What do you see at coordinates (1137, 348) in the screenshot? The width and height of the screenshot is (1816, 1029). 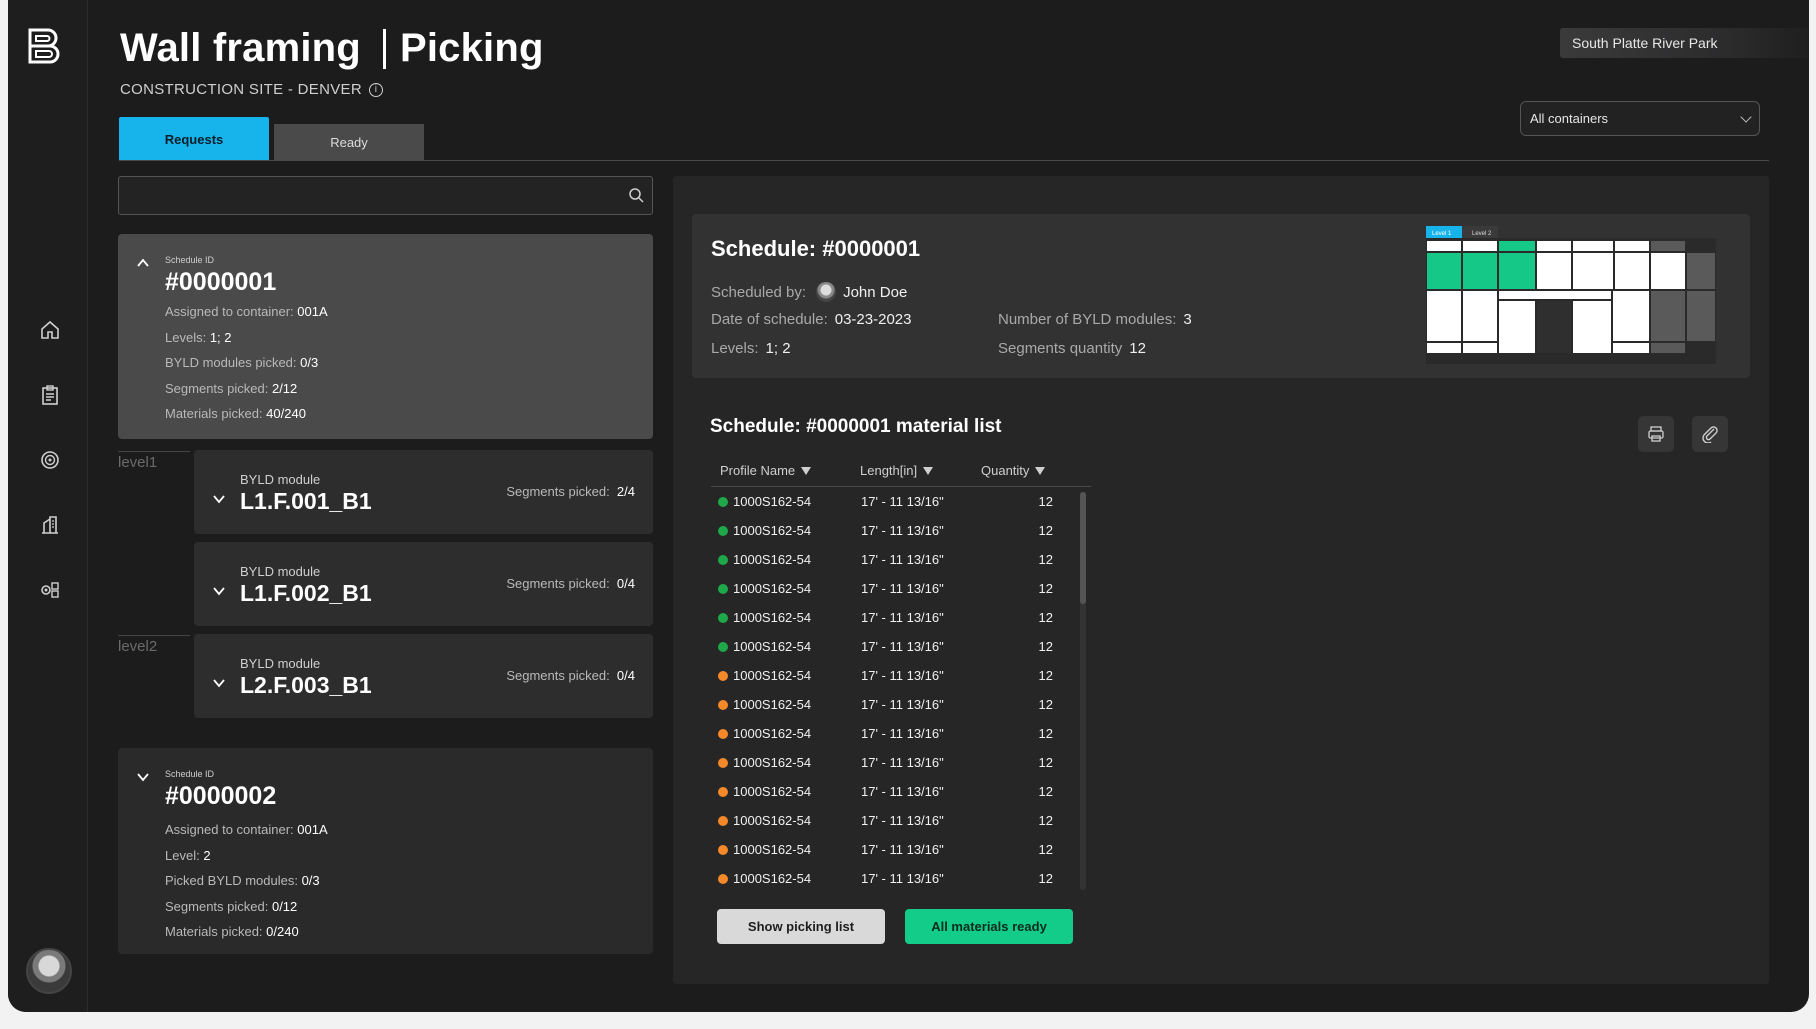 I see `segments-quantity-value: 12` at bounding box center [1137, 348].